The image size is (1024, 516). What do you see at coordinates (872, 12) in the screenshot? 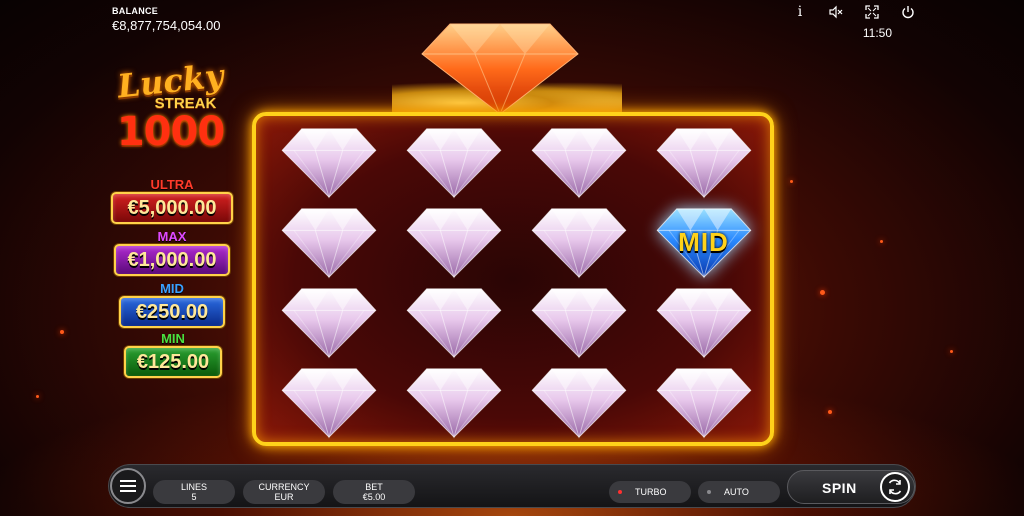
I see `fullscreen-icon` at bounding box center [872, 12].